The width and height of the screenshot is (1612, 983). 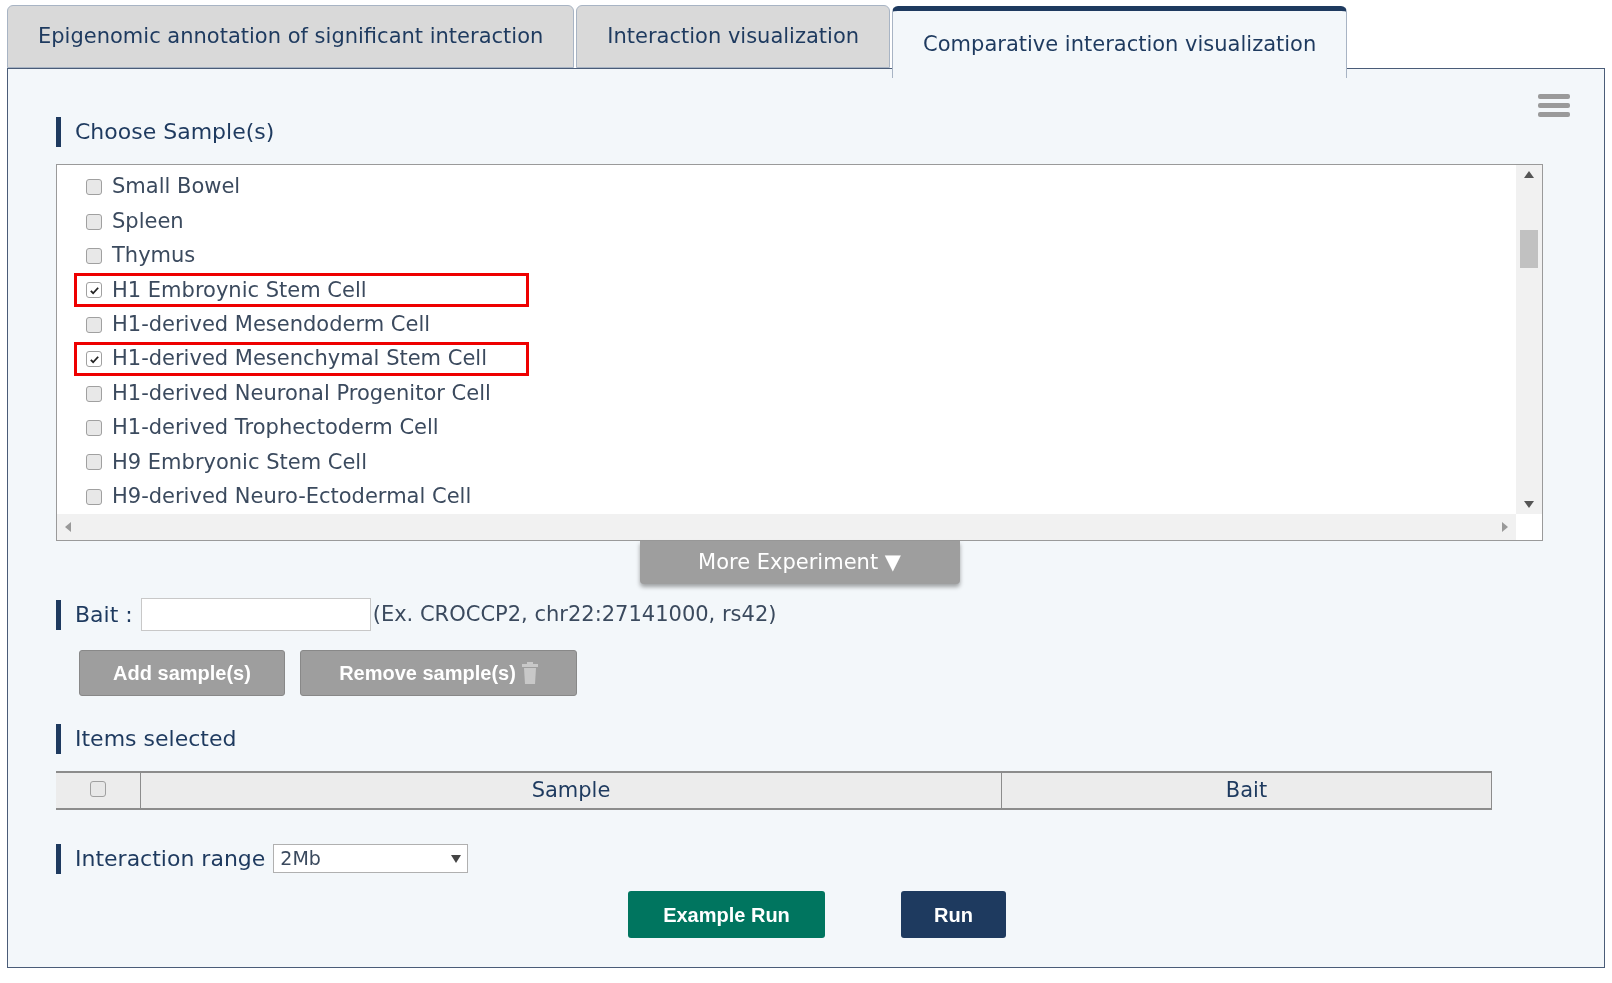 I want to click on trash-icon, so click(x=529, y=673).